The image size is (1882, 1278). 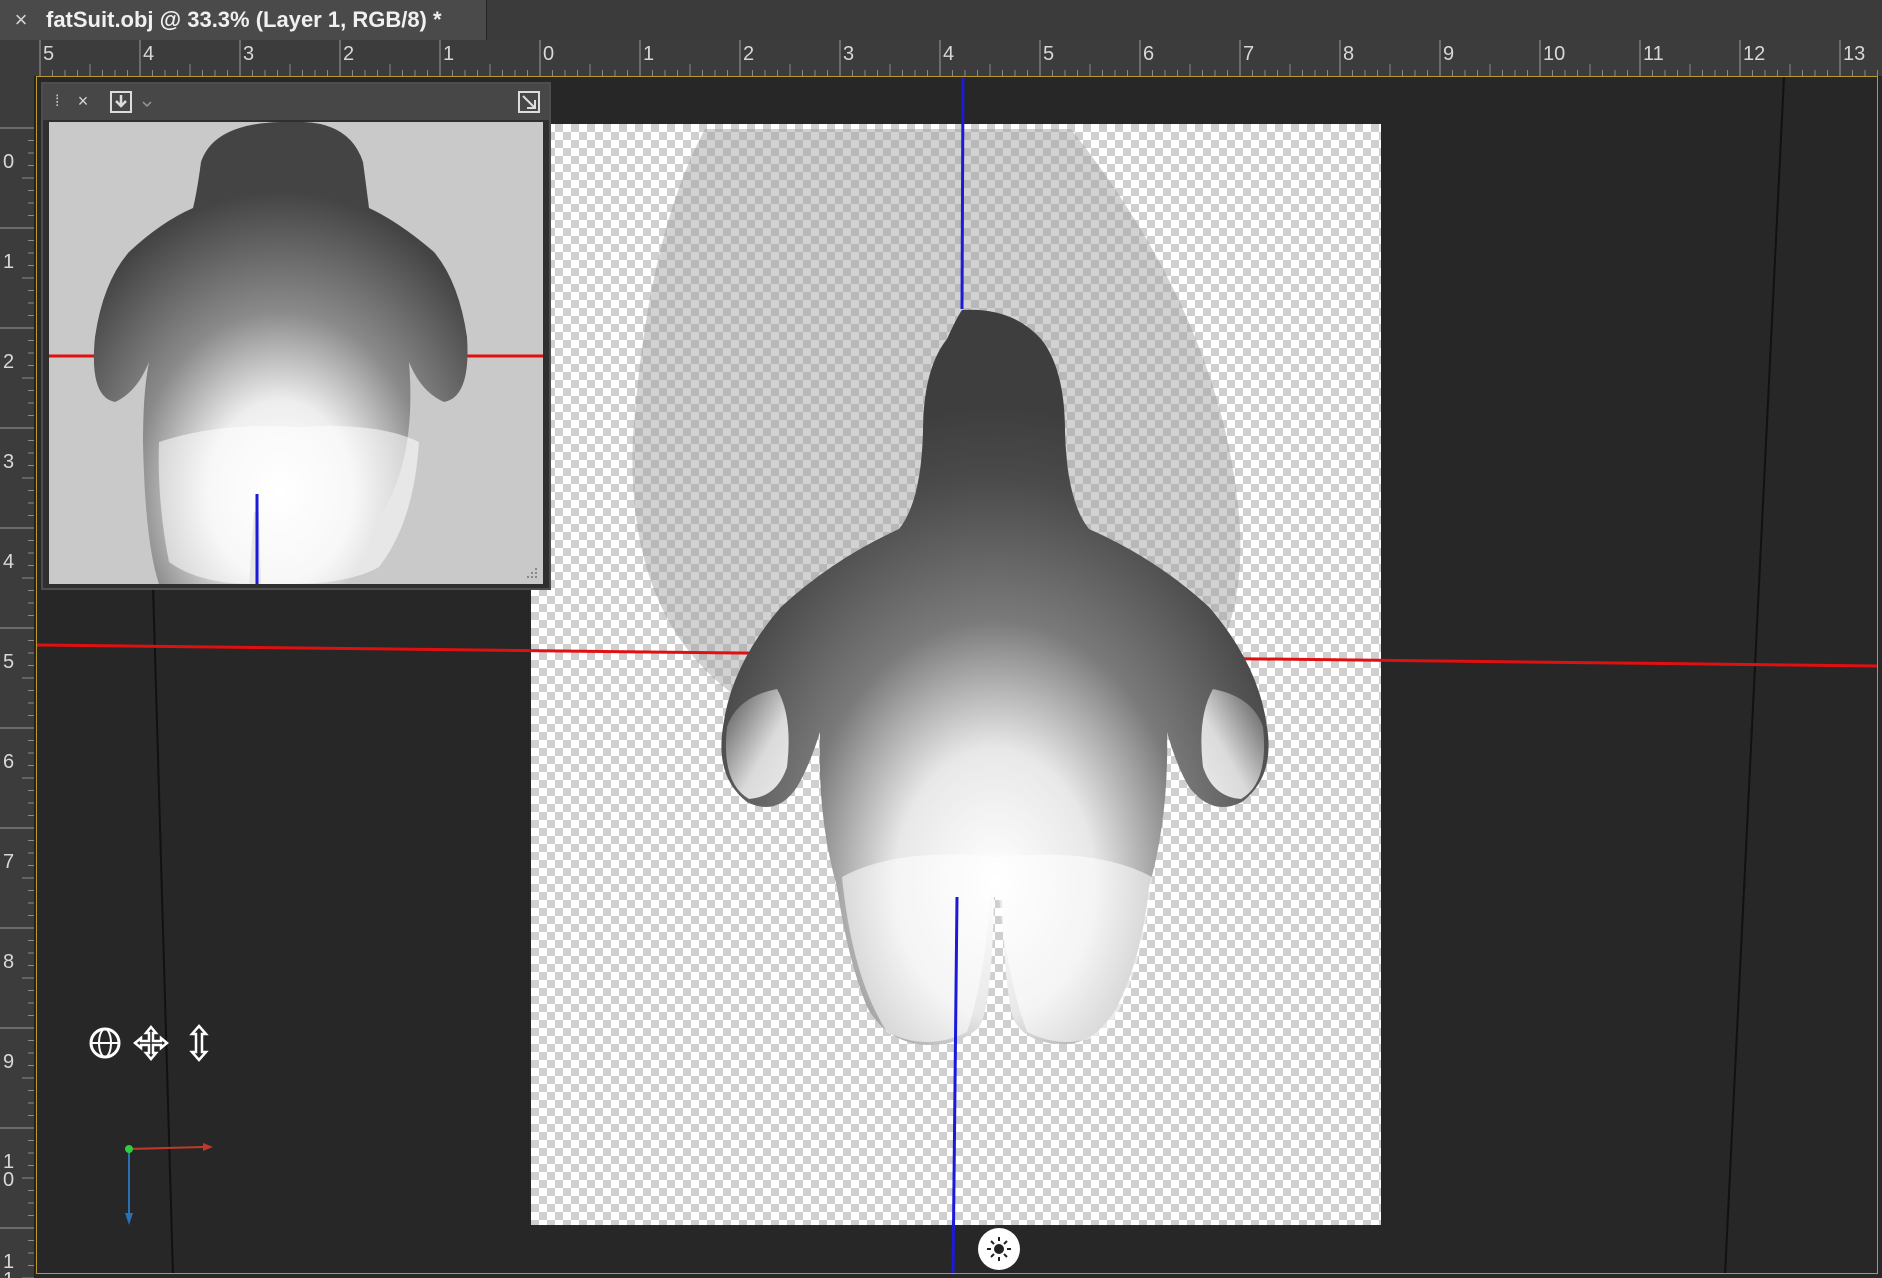 I want to click on ruler-label: 12, so click(x=1754, y=54).